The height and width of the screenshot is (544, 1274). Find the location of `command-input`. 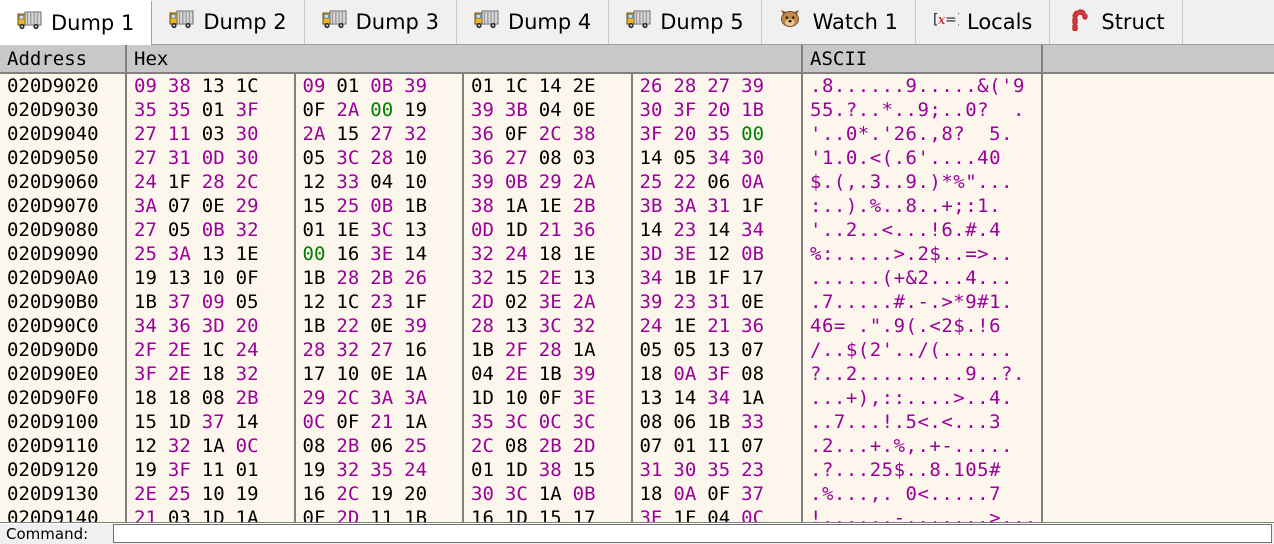

command-input is located at coordinates (692, 533).